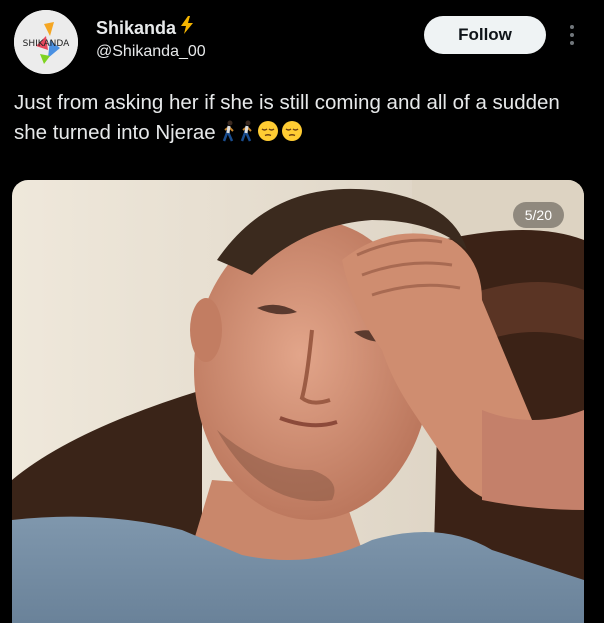  What do you see at coordinates (136, 28) in the screenshot?
I see `author-display-name: Shikanda` at bounding box center [136, 28].